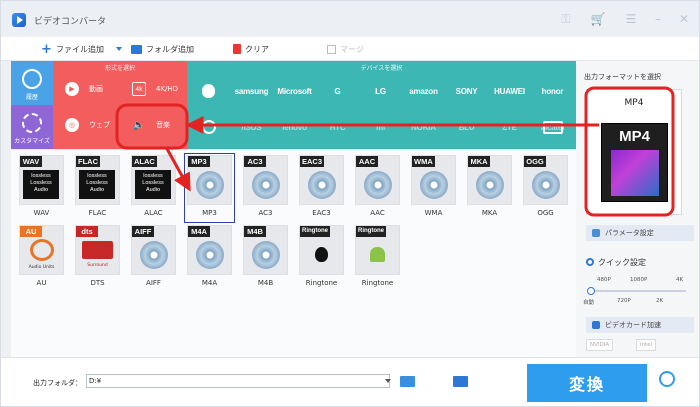 This screenshot has width=700, height=407. What do you see at coordinates (251, 91) in the screenshot?
I see `device-item: samsung` at bounding box center [251, 91].